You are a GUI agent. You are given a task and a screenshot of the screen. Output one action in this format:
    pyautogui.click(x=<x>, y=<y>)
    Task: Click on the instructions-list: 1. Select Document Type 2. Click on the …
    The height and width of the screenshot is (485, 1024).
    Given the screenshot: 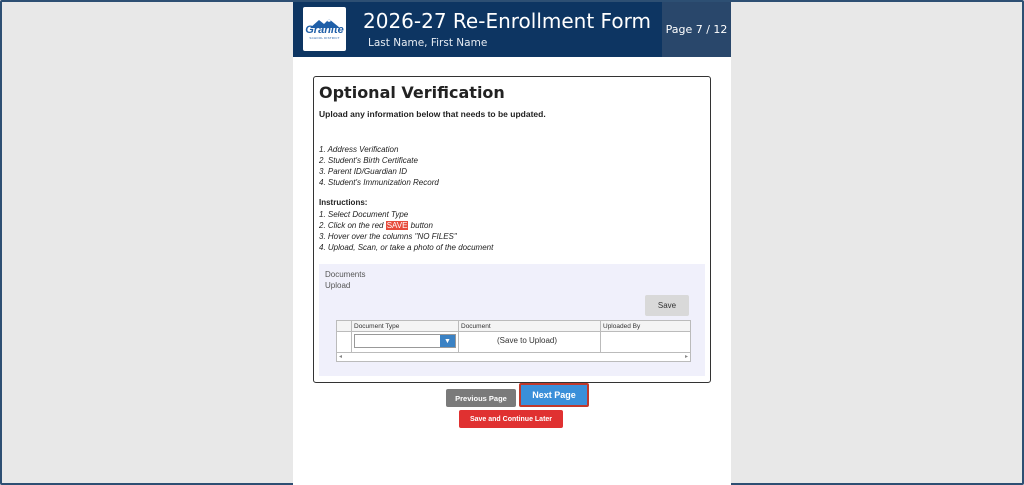 What is the action you would take?
    pyautogui.click(x=406, y=231)
    